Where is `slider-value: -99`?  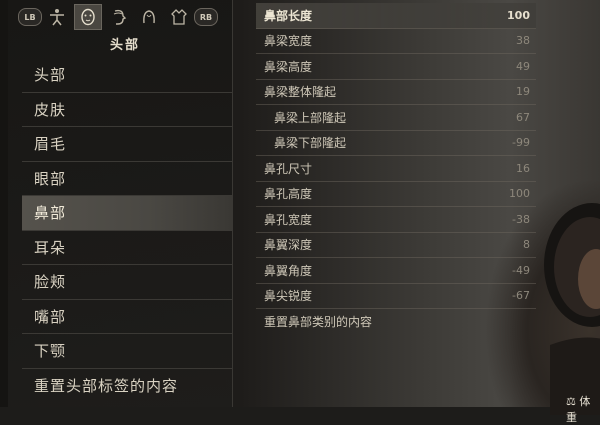
slider-value: -99 is located at coordinates (521, 143).